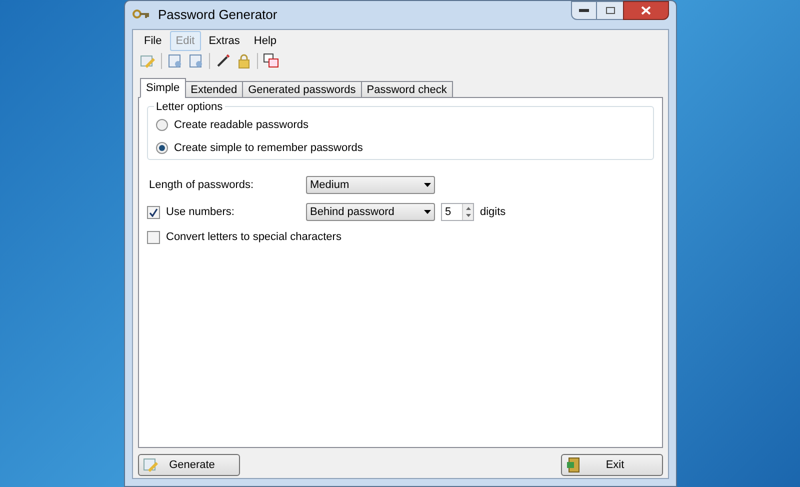 The width and height of the screenshot is (800, 487). I want to click on tab: Generated passwords, so click(302, 89).